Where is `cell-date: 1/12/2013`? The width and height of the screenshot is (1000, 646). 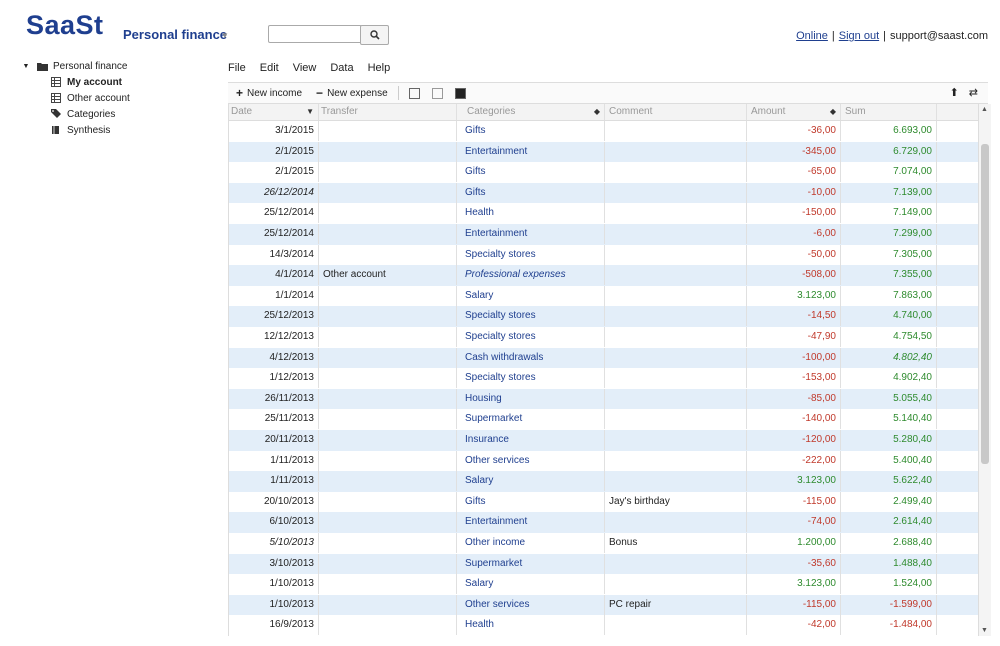
cell-date: 1/12/2013 is located at coordinates (274, 378).